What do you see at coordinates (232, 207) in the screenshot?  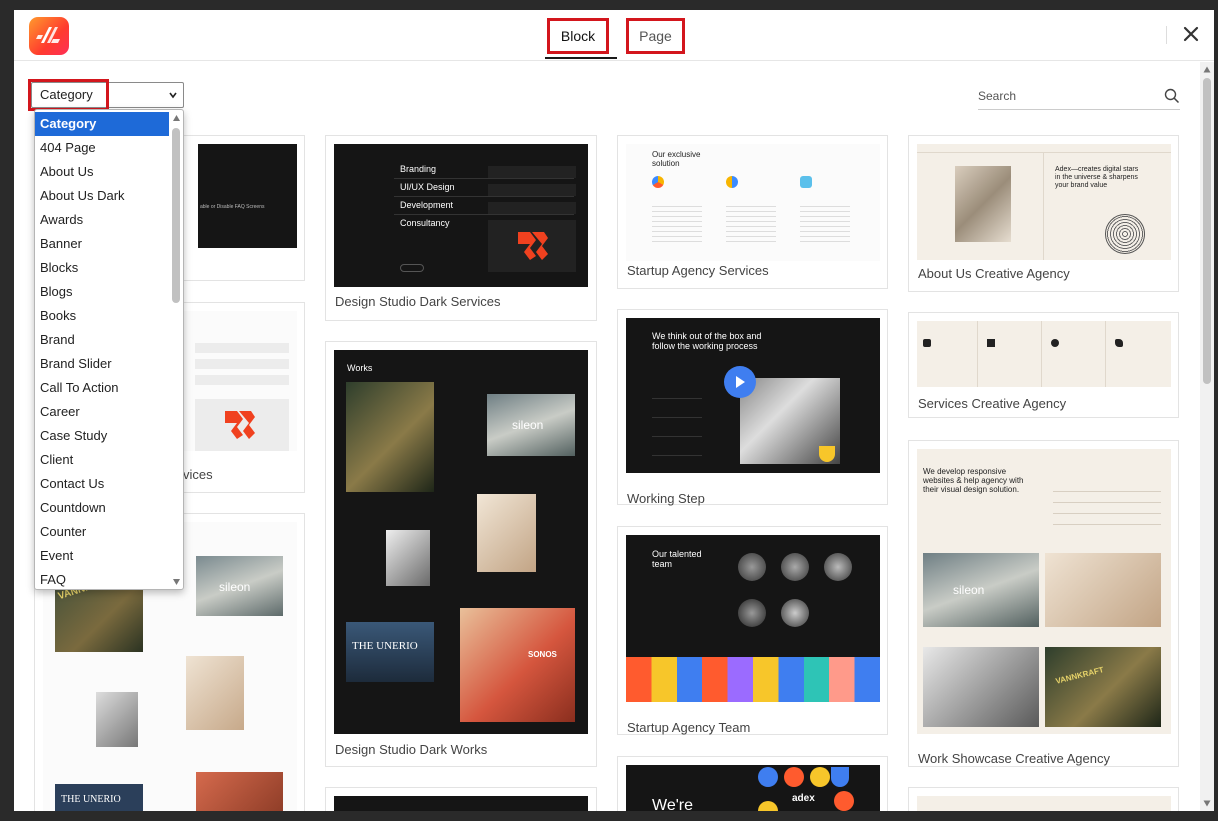 I see `thumb-faq-text: able or Disable FAQ Screens` at bounding box center [232, 207].